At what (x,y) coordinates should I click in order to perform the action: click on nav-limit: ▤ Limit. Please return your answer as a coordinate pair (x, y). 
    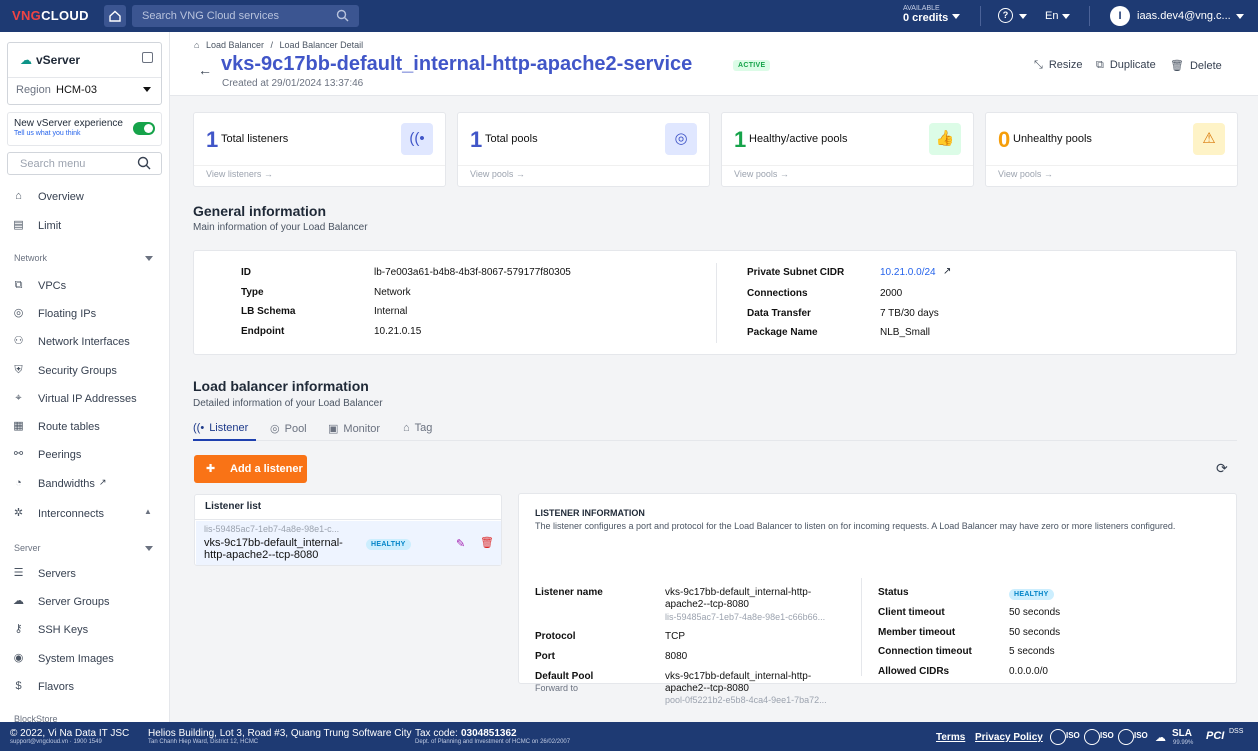
    Looking at the image, I should click on (84, 226).